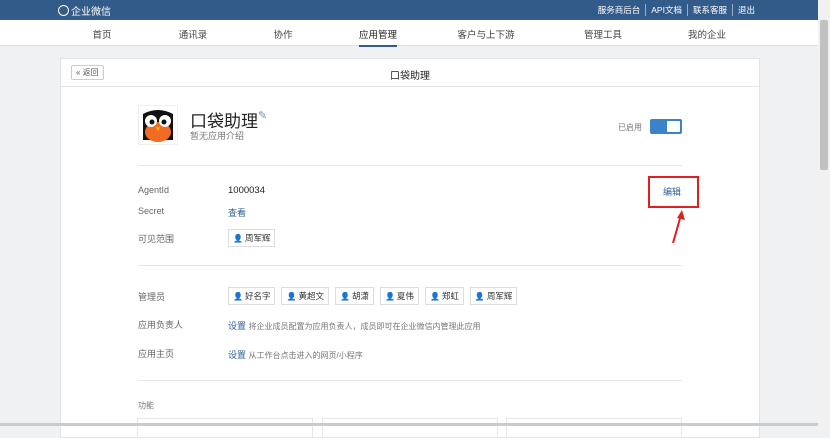 The image size is (830, 438). What do you see at coordinates (707, 34) in the screenshot?
I see `tab-my-company: 我的企业` at bounding box center [707, 34].